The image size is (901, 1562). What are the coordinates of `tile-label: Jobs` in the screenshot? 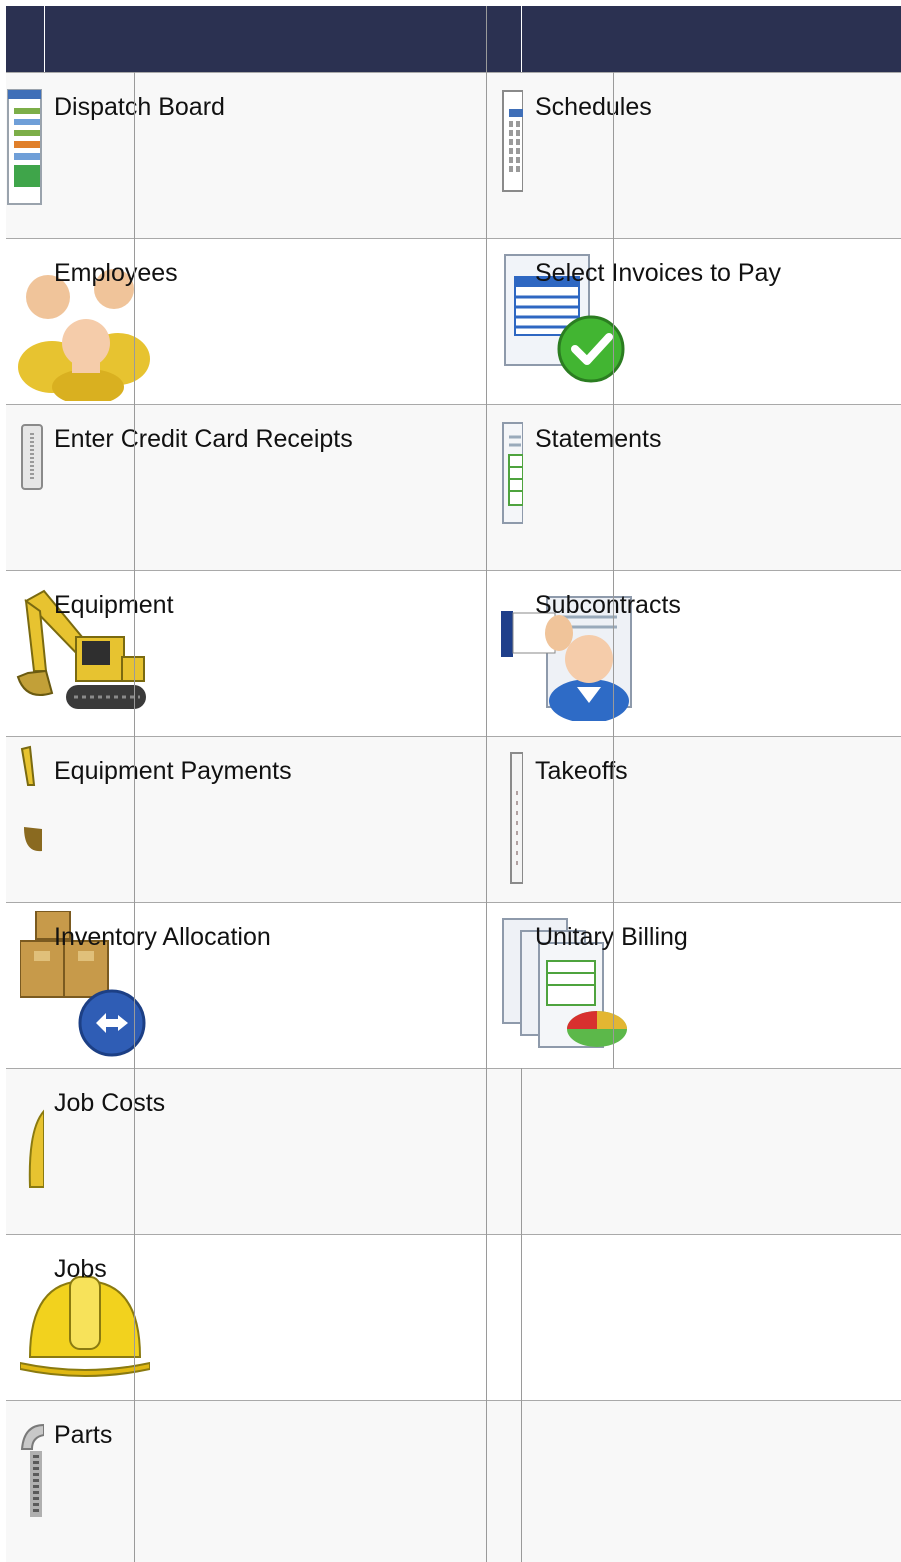 It's located at (80, 1269).